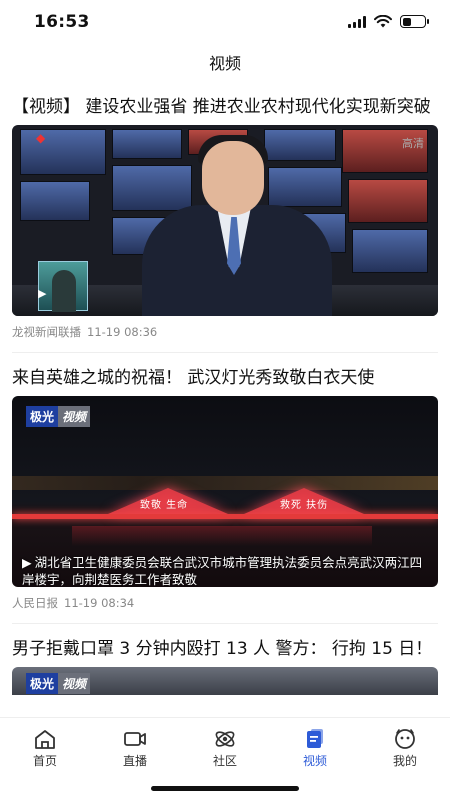 This screenshot has width=450, height=800. Describe the element at coordinates (413, 143) in the screenshot. I see `quality-label: 高清` at that location.